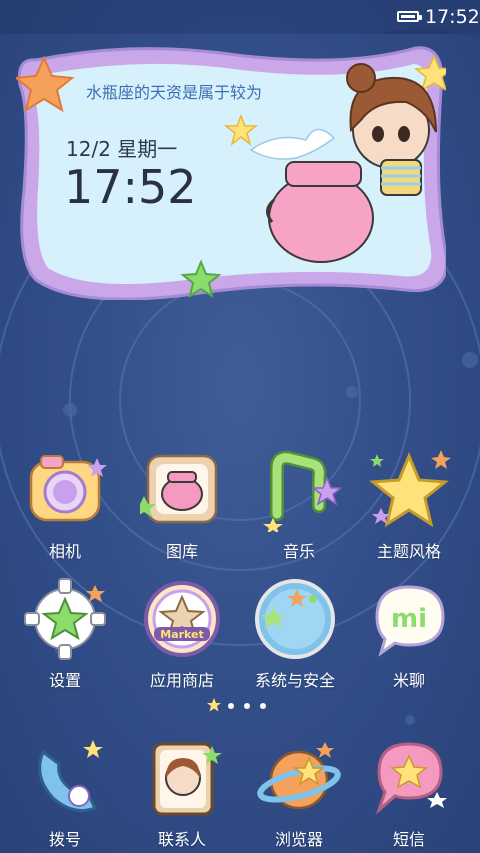  Describe the element at coordinates (299, 776) in the screenshot. I see `planet-browser-icon` at that location.